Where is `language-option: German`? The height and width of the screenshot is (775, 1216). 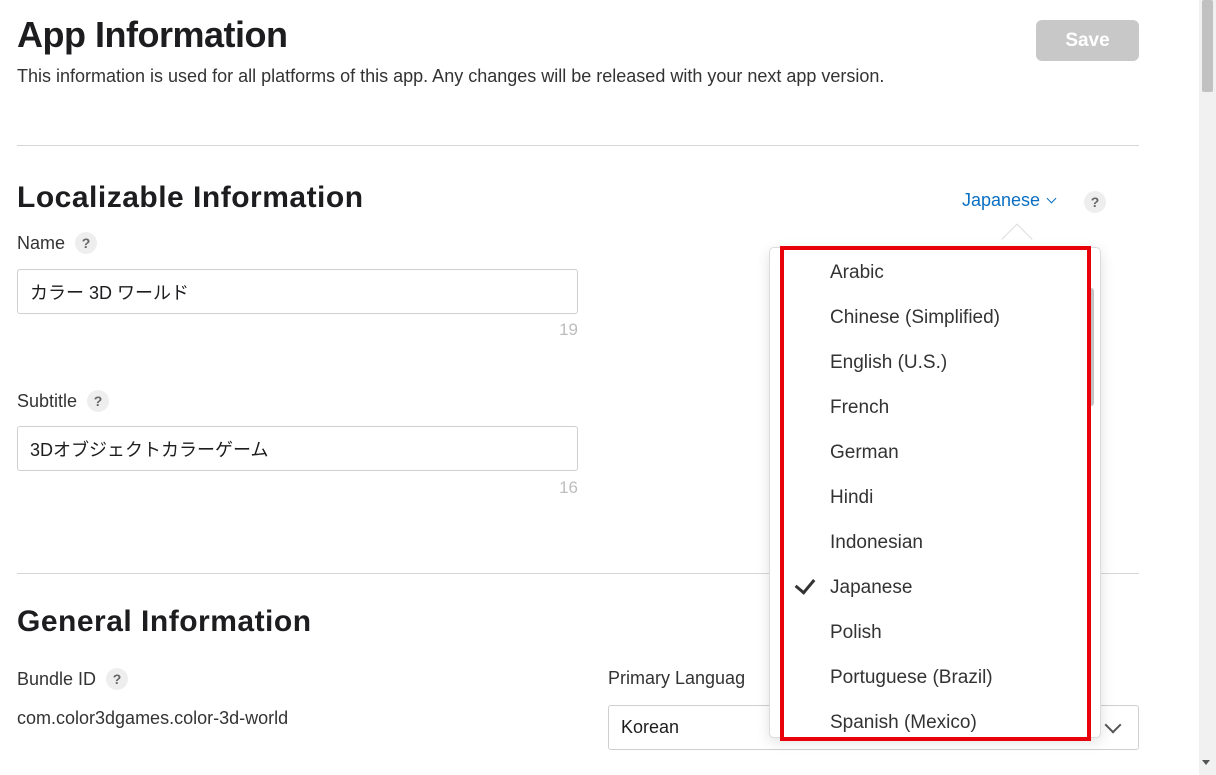
language-option: German is located at coordinates (864, 453).